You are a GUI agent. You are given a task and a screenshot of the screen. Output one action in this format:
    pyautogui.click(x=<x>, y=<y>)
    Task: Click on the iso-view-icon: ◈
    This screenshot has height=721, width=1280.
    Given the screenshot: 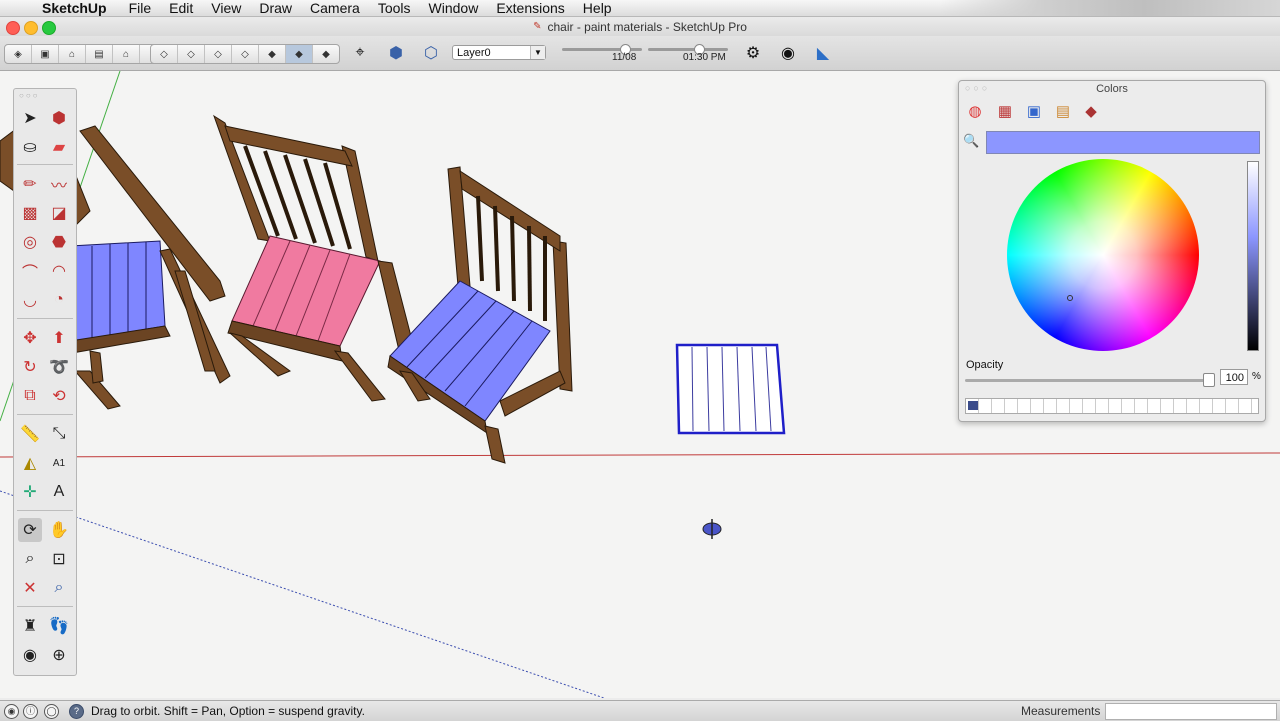 What is the action you would take?
    pyautogui.click(x=18, y=54)
    